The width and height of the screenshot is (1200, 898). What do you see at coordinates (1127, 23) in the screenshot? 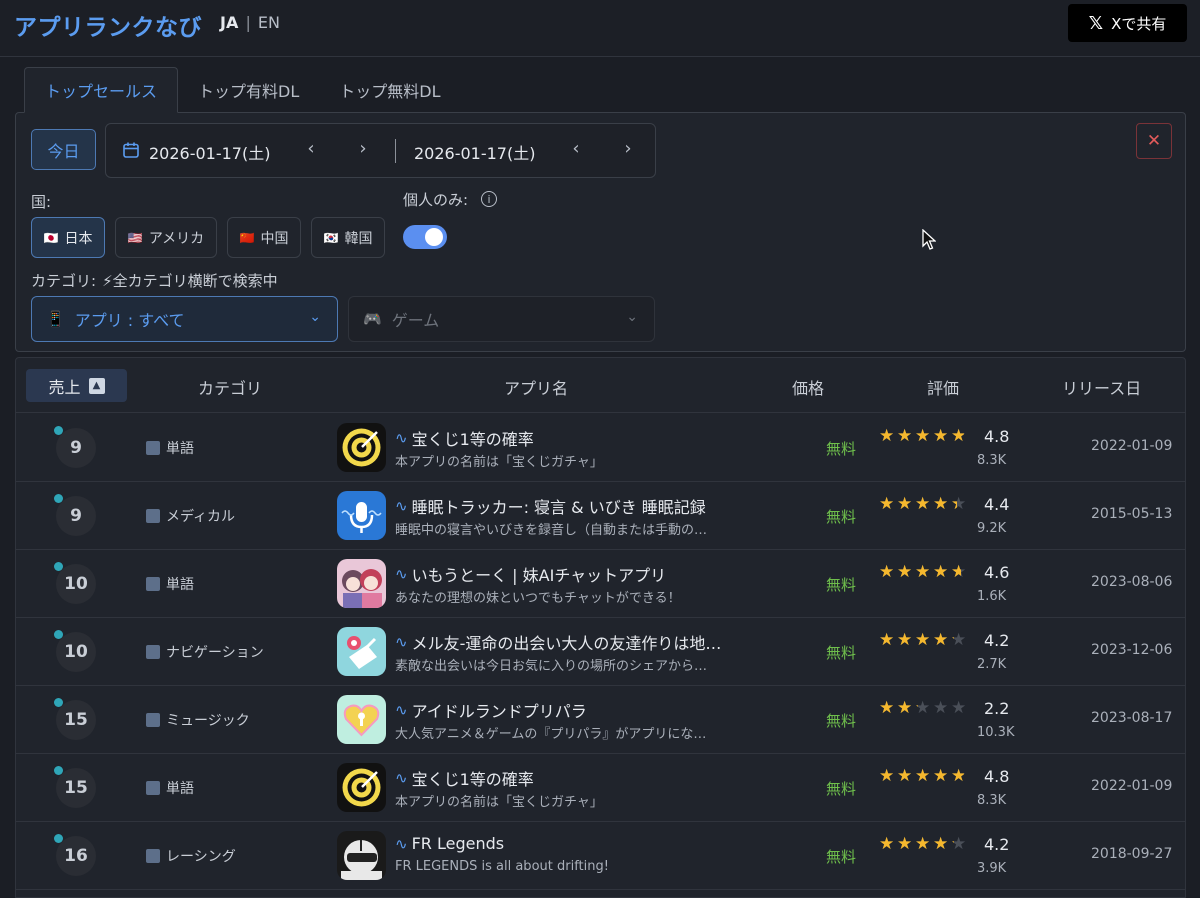
I see `share-on-x-button: 𝕏 Xで共有` at bounding box center [1127, 23].